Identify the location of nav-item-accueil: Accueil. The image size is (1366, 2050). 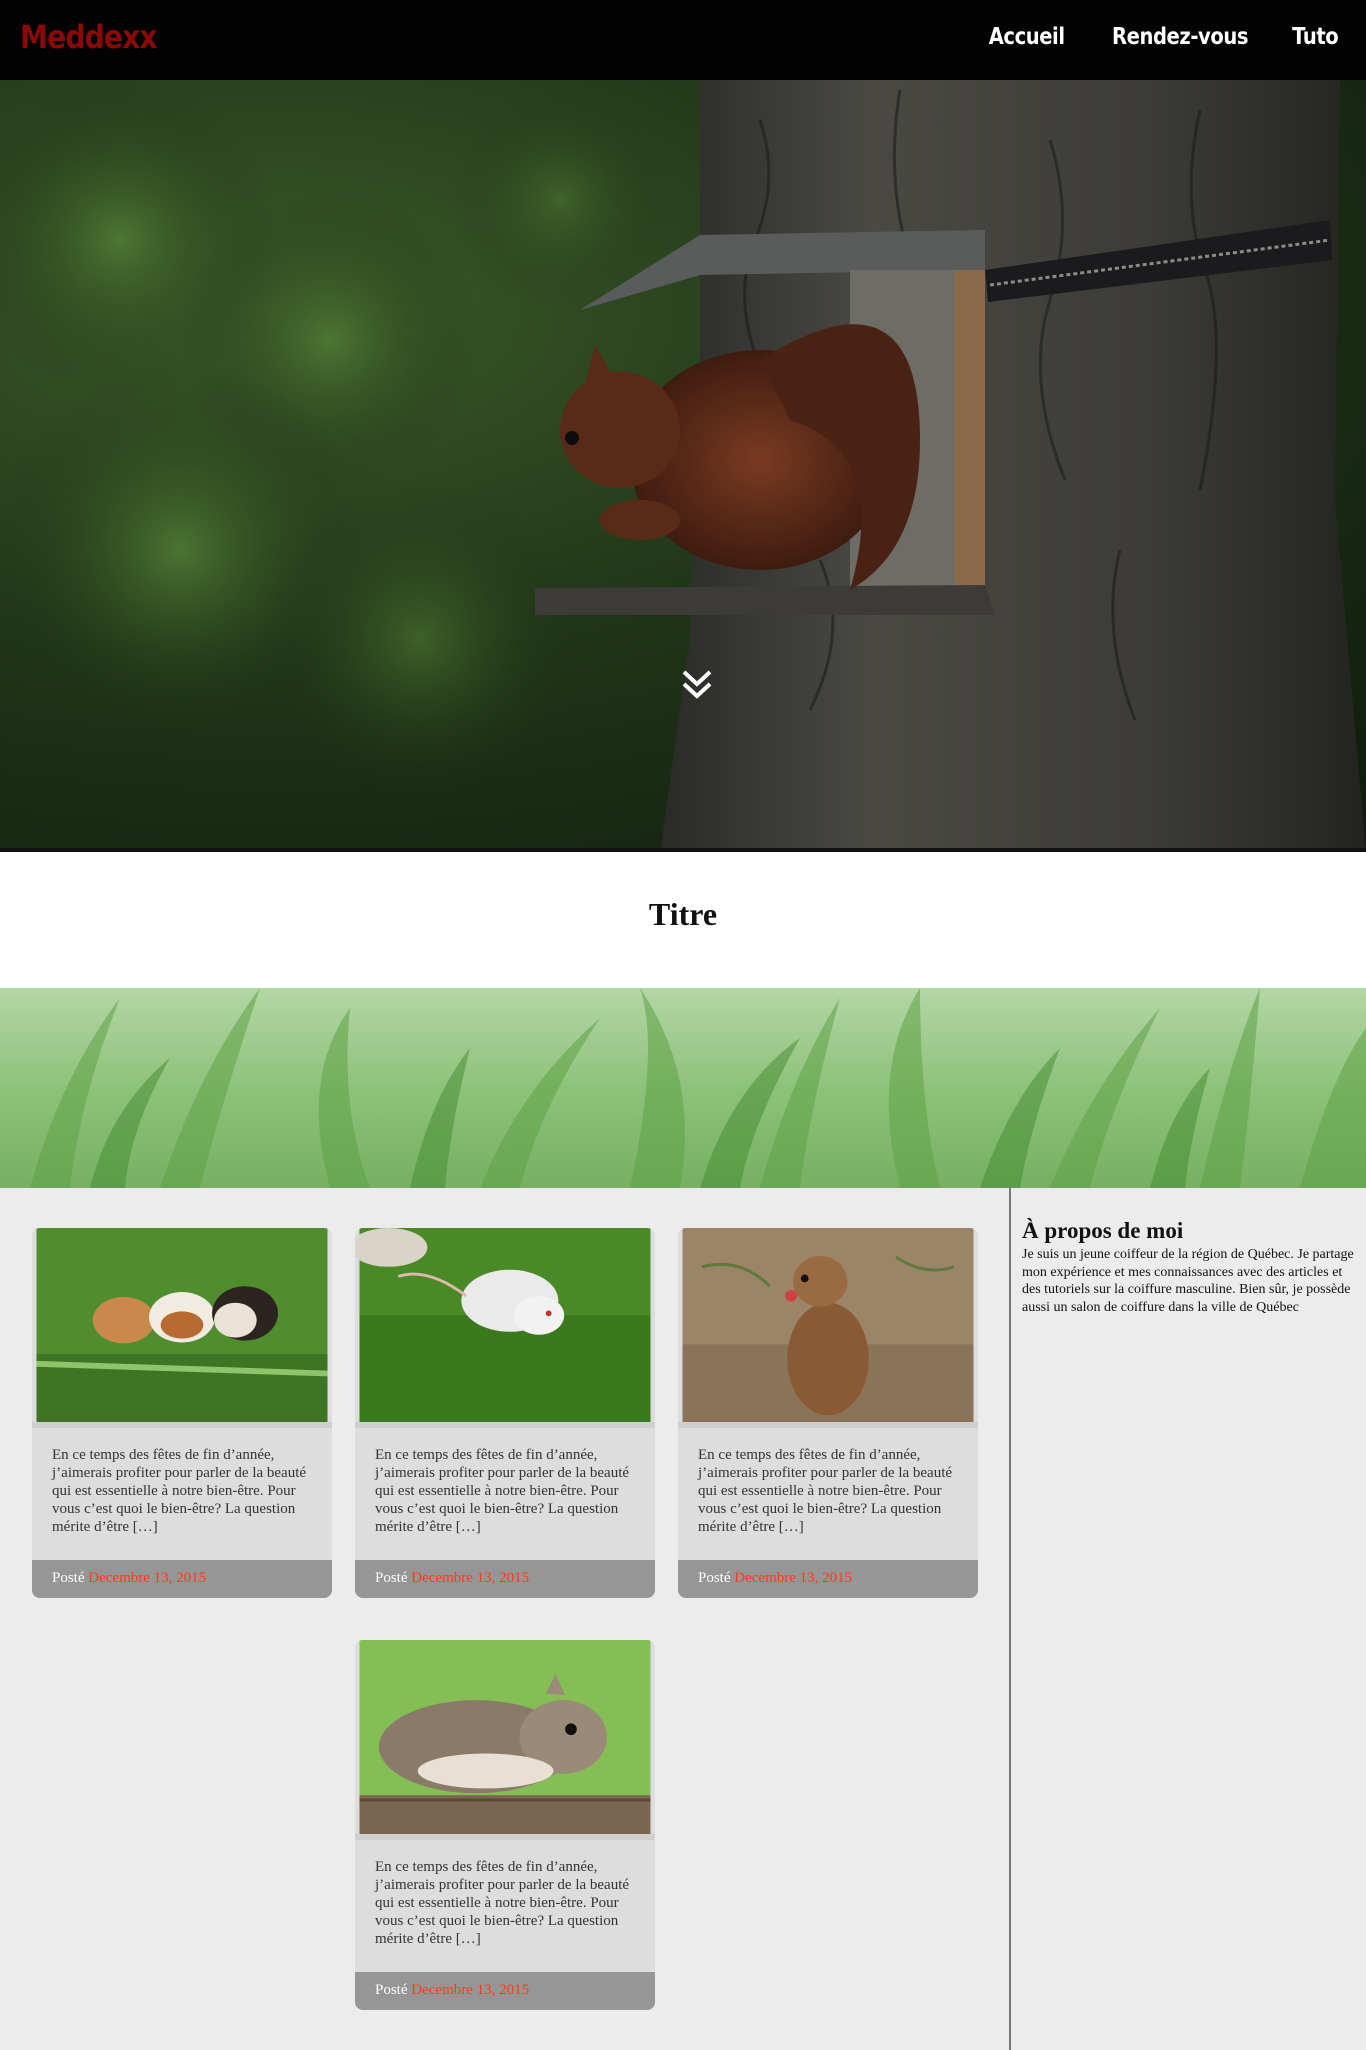
(1027, 37).